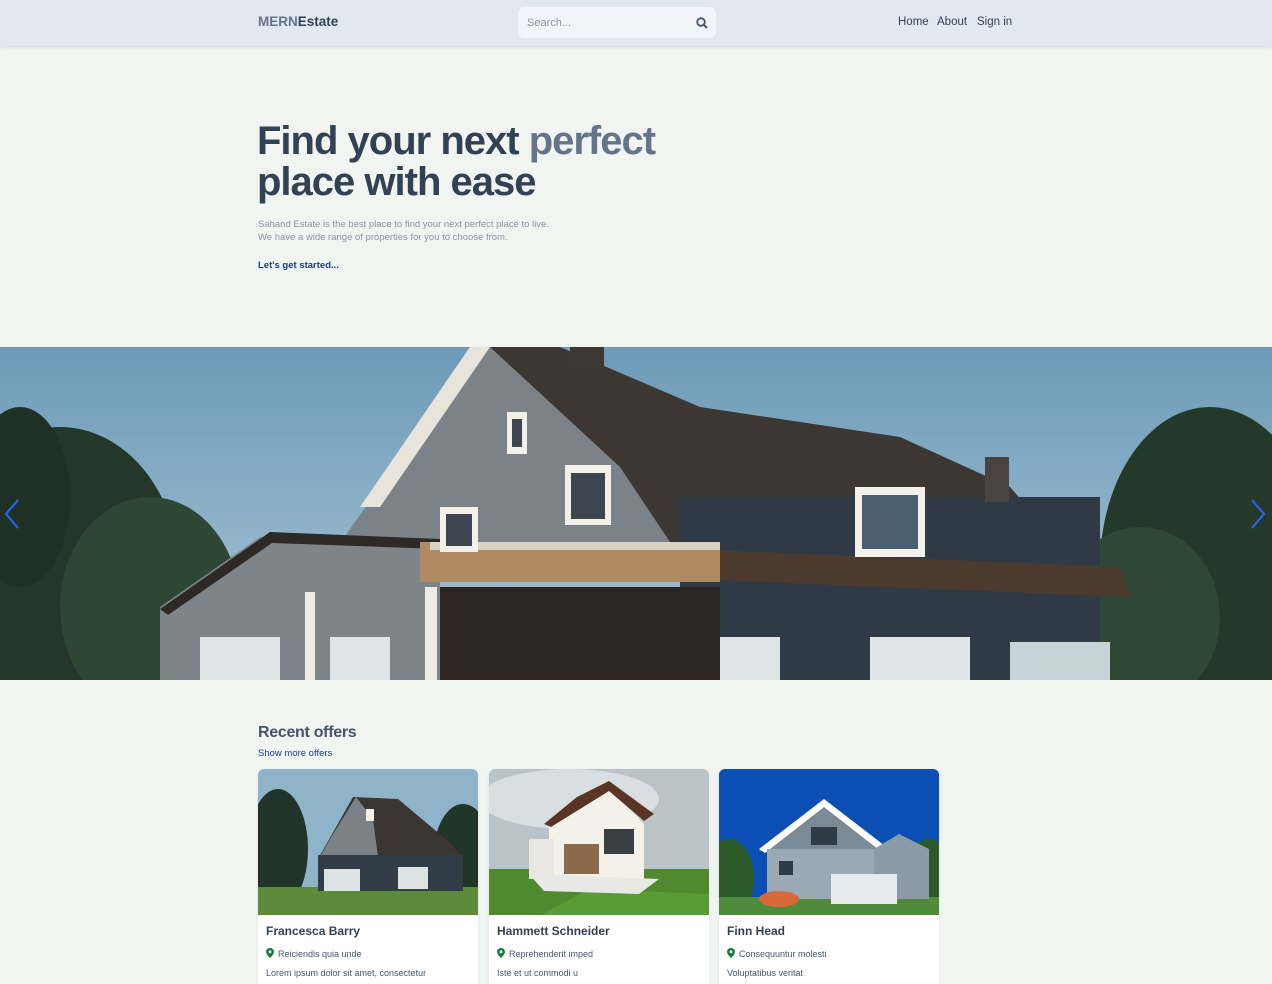 This screenshot has height=984, width=1272. What do you see at coordinates (756, 931) in the screenshot?
I see `listing-name: Finn Head` at bounding box center [756, 931].